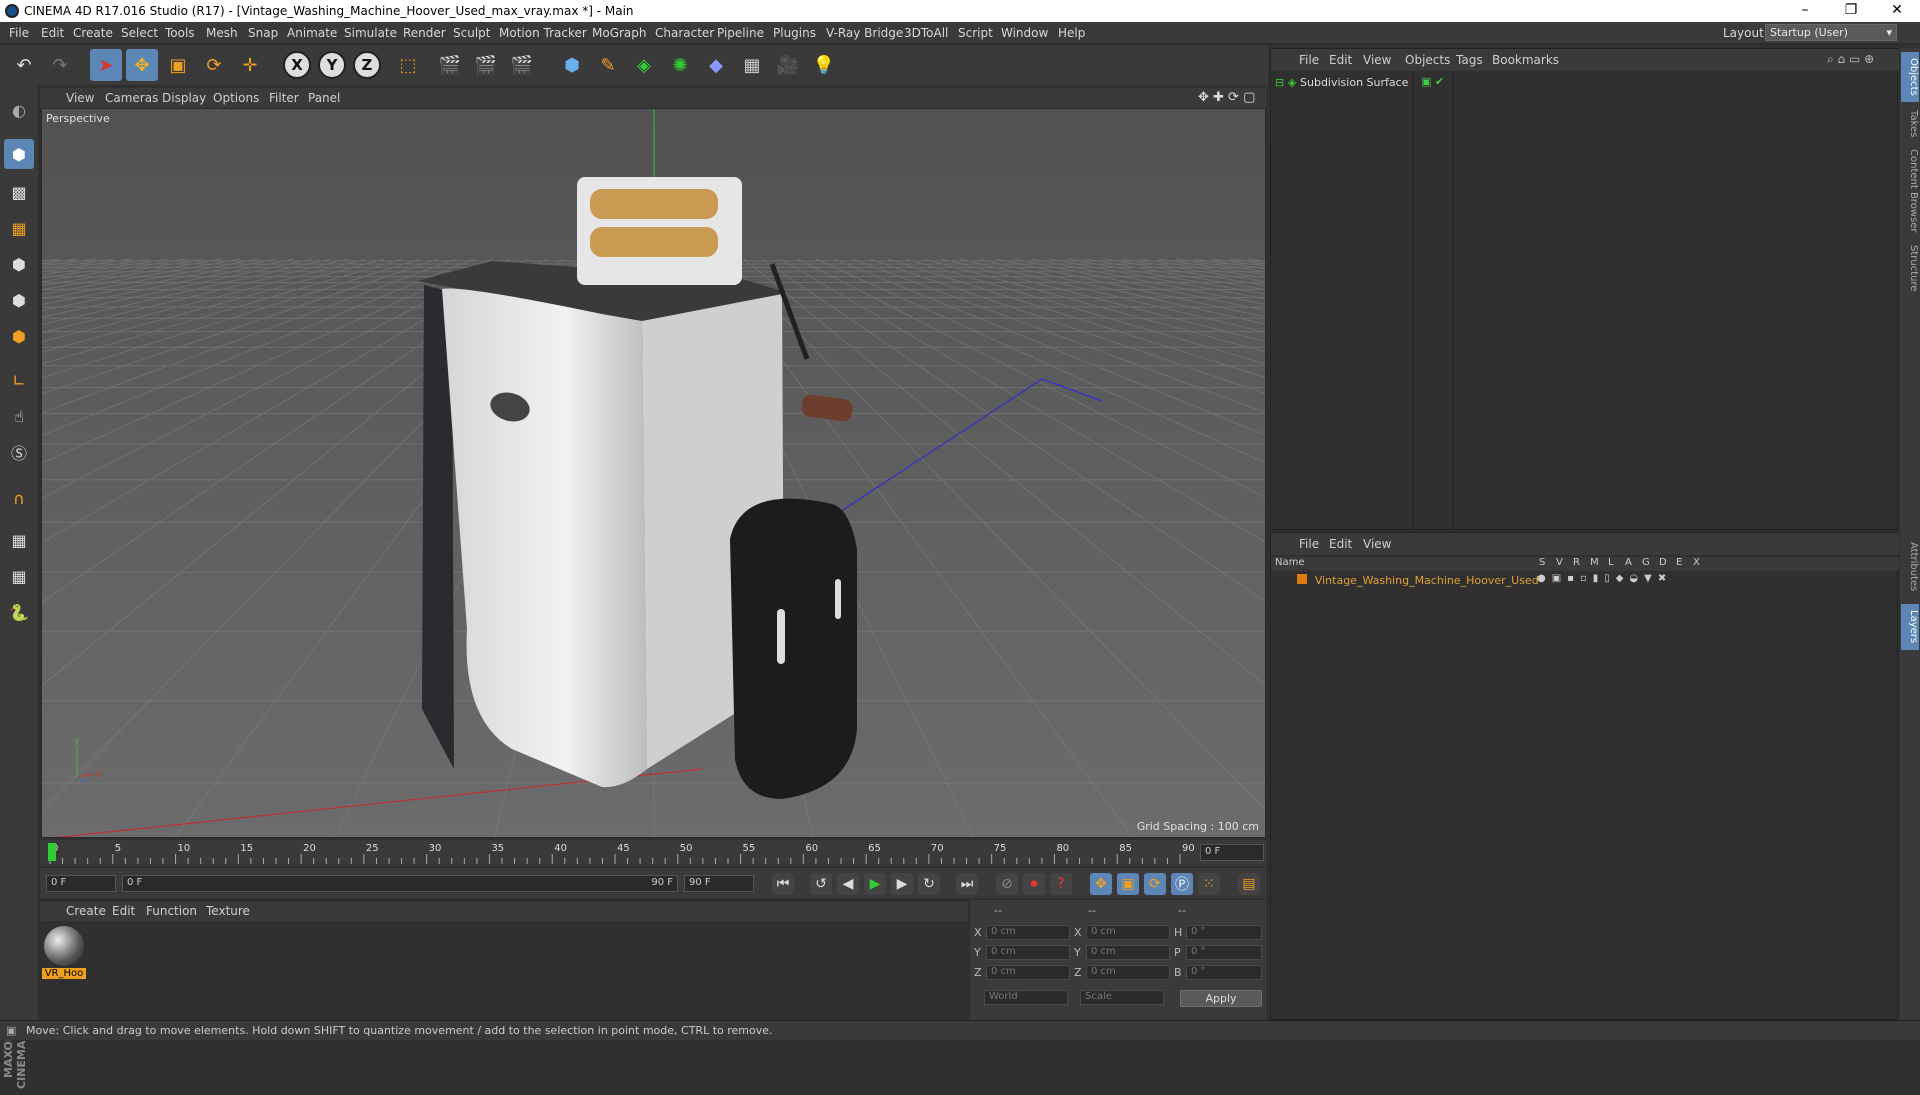 The height and width of the screenshot is (1095, 1920). I want to click on menu-render: Render, so click(424, 33).